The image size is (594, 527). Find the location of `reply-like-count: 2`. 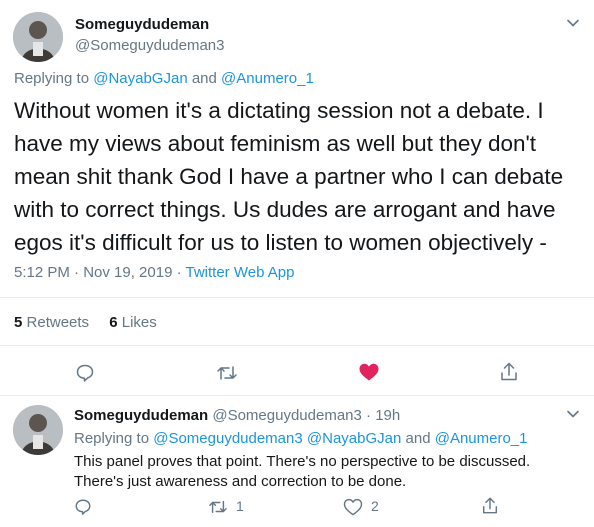

reply-like-count: 2 is located at coordinates (375, 506).